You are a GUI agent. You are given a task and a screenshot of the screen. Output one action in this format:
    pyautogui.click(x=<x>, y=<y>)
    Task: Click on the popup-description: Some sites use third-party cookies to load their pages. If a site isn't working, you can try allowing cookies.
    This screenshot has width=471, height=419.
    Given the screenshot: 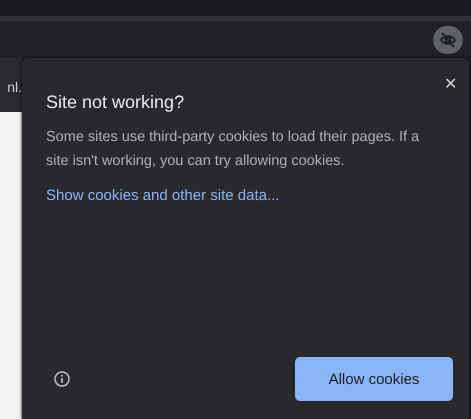 What is the action you would take?
    pyautogui.click(x=233, y=149)
    